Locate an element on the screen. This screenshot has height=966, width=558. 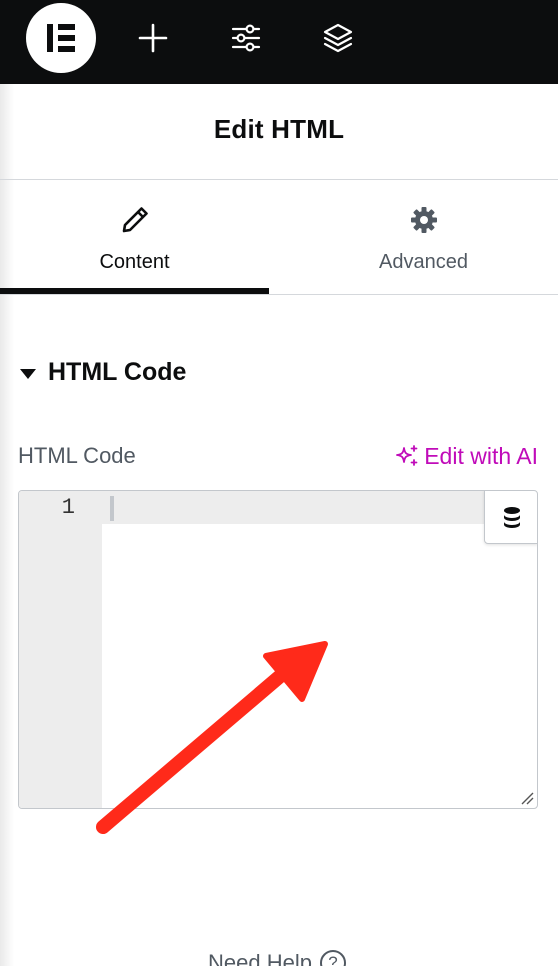
tab-advanced: Advanced is located at coordinates (423, 237).